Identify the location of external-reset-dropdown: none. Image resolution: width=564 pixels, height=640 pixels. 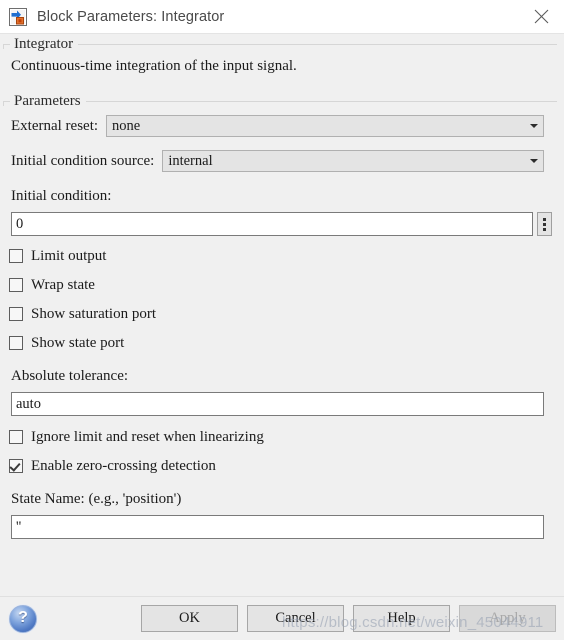
(325, 126).